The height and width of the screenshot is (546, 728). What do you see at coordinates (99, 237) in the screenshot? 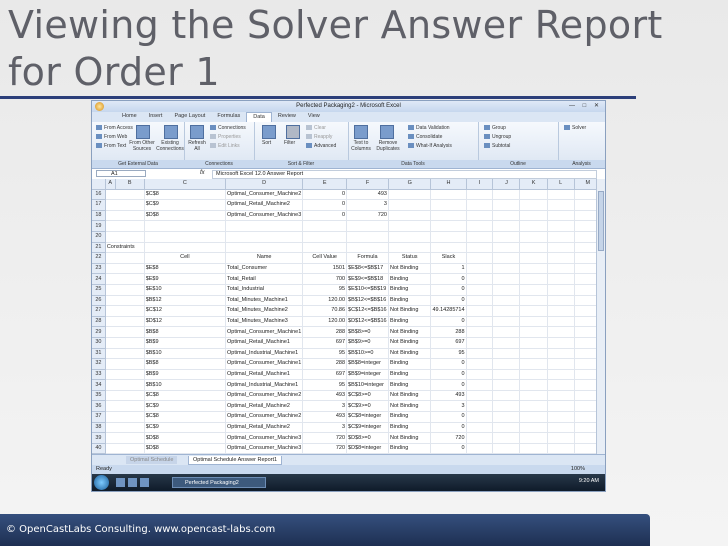
I see `row-header: 20` at bounding box center [99, 237].